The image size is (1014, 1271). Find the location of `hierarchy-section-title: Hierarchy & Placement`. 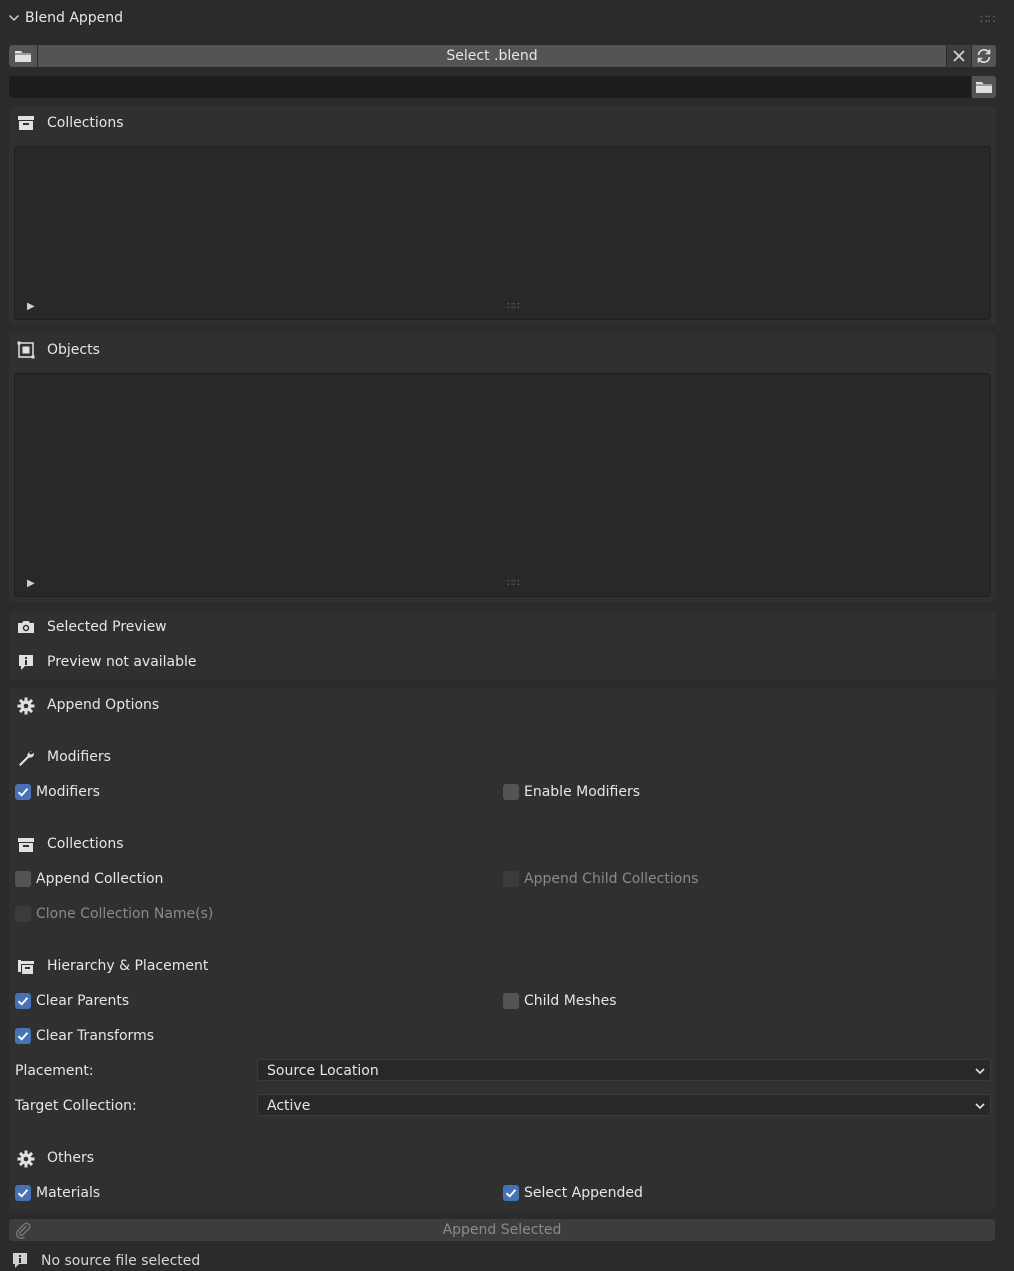

hierarchy-section-title: Hierarchy & Placement is located at coordinates (128, 966).